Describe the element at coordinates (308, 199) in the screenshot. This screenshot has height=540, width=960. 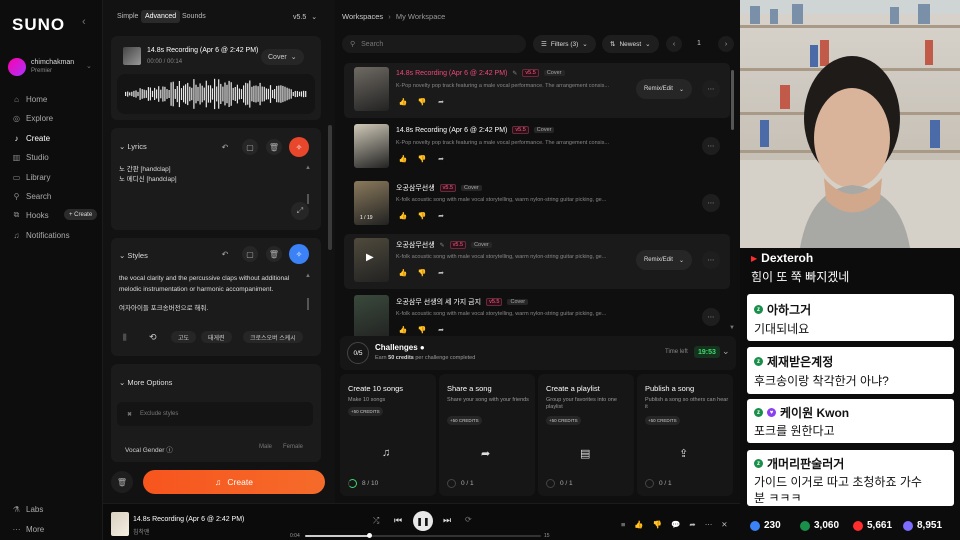
I see `lyrics-scrollbar` at that location.